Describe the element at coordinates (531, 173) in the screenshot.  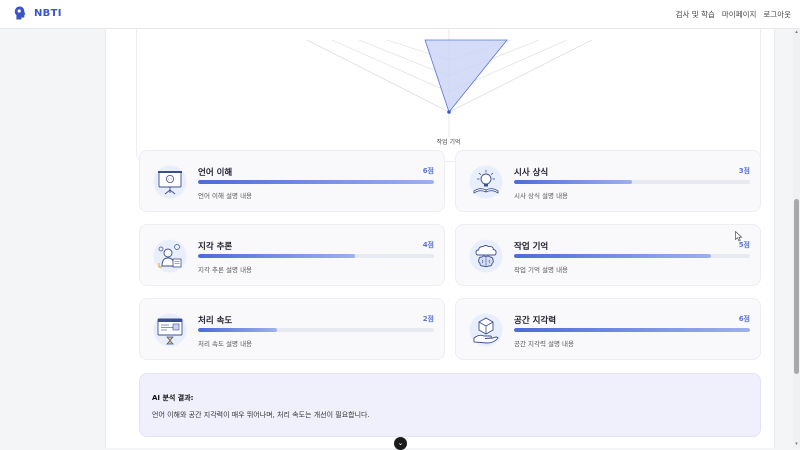
I see `card-title: 시사 상식` at that location.